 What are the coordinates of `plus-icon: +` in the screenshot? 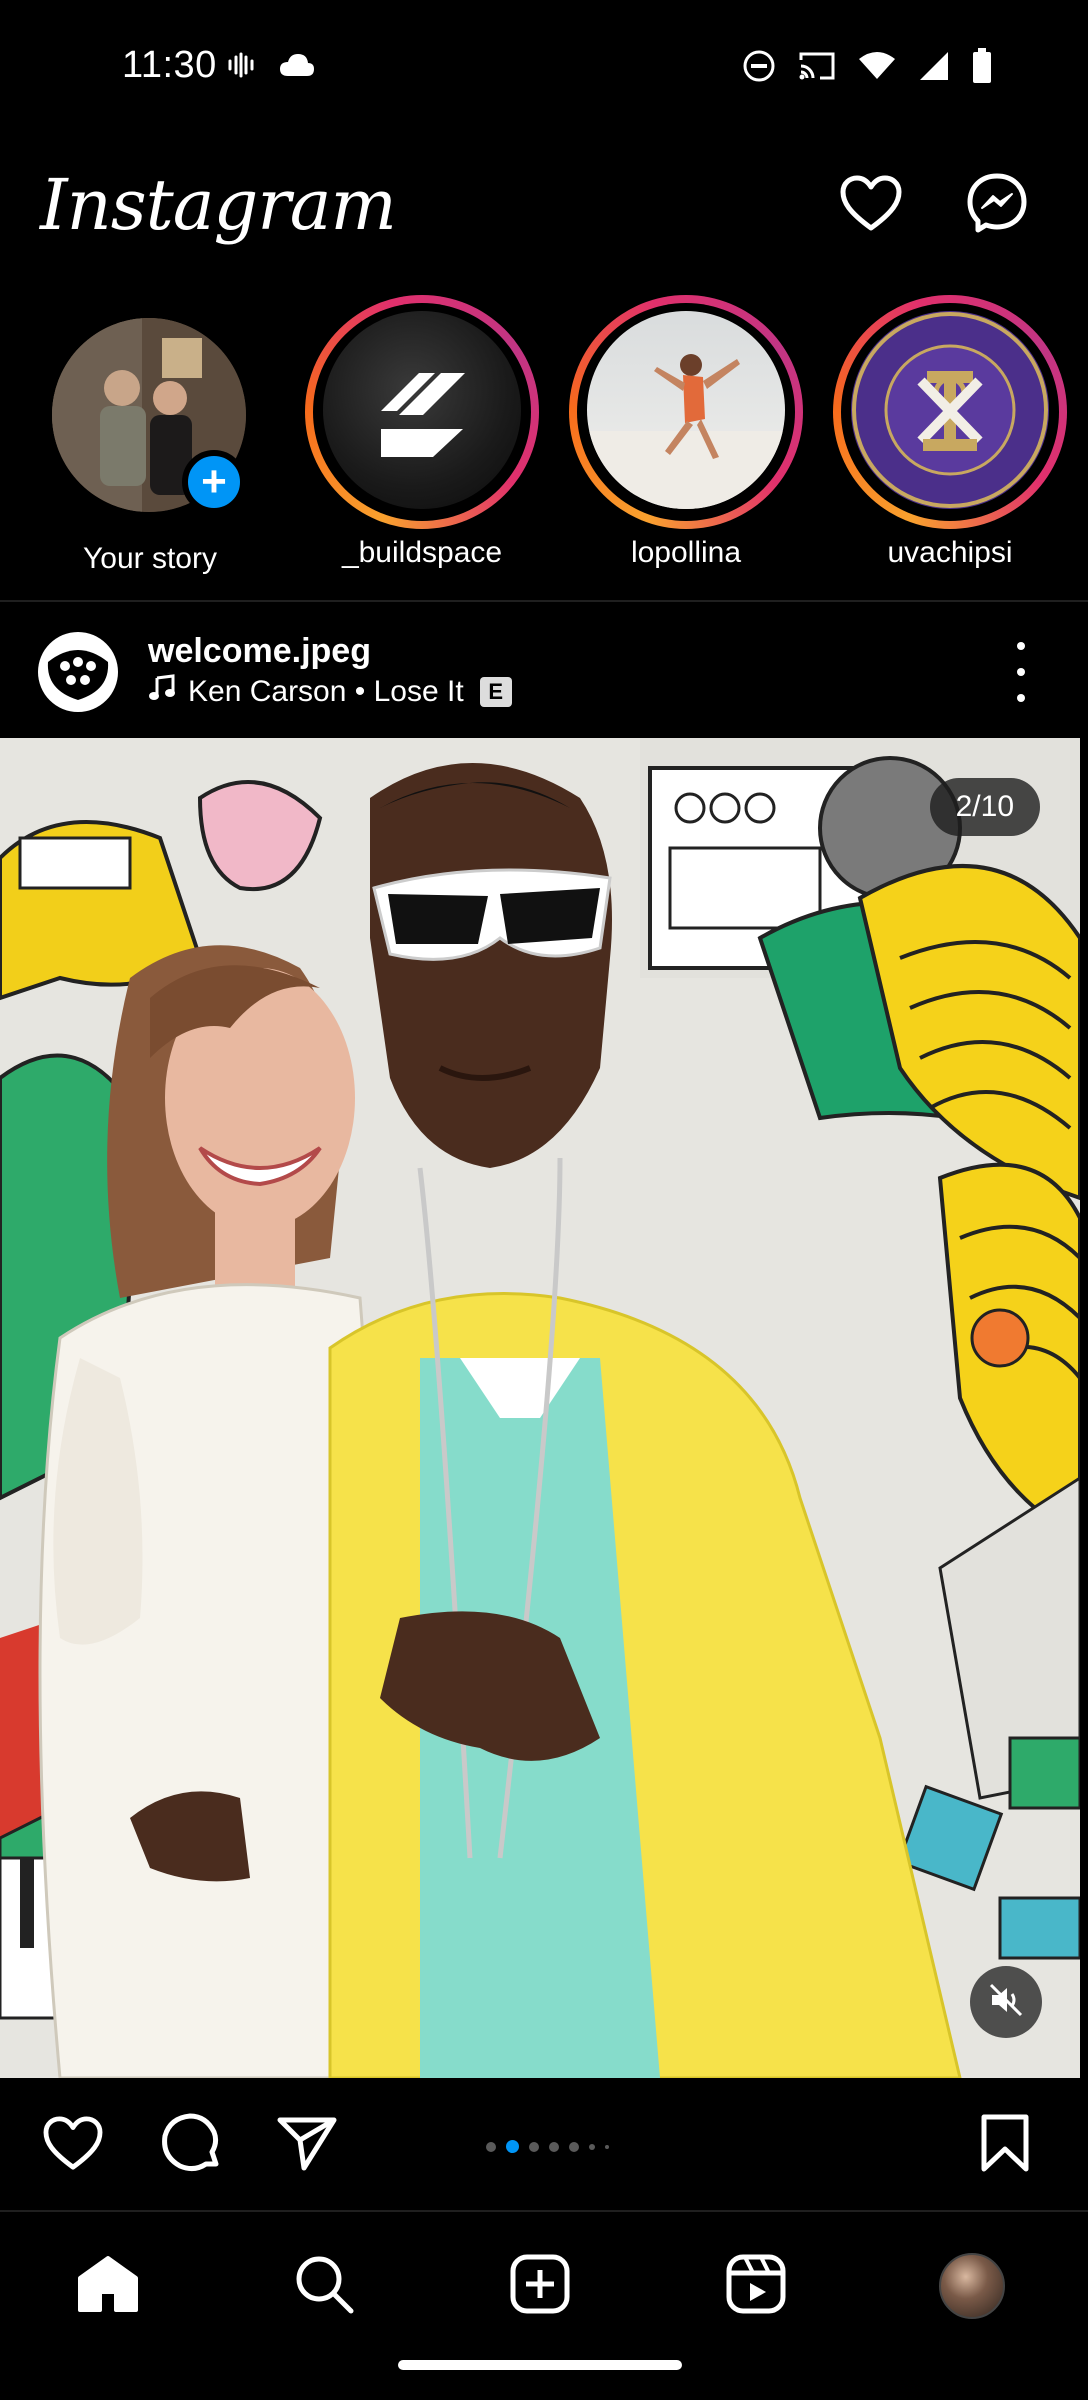 It's located at (214, 481).